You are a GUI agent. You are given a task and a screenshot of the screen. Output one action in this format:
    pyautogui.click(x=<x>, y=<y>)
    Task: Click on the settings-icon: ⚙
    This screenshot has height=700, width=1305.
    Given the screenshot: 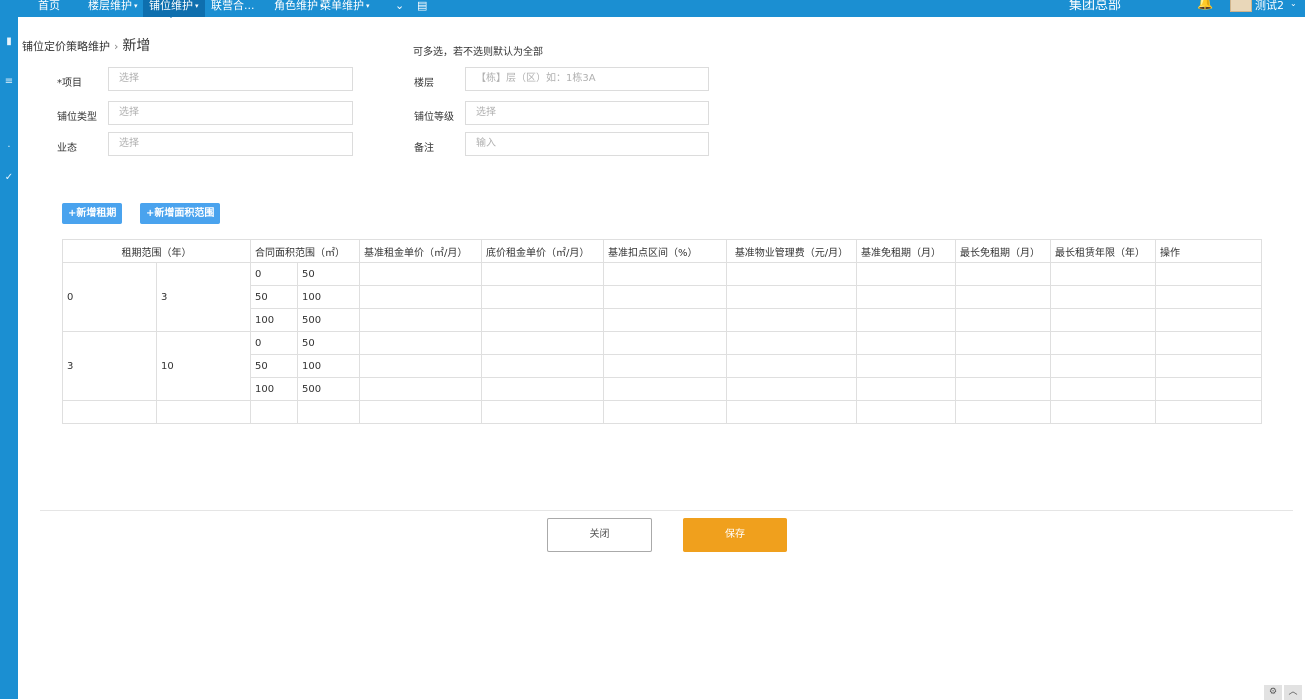 What is the action you would take?
    pyautogui.click(x=1273, y=692)
    